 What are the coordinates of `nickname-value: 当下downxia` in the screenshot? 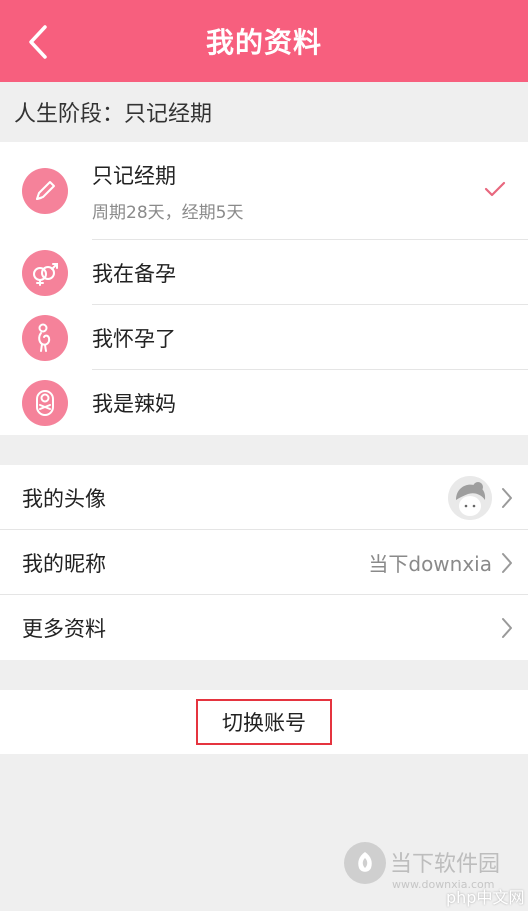 It's located at (430, 564).